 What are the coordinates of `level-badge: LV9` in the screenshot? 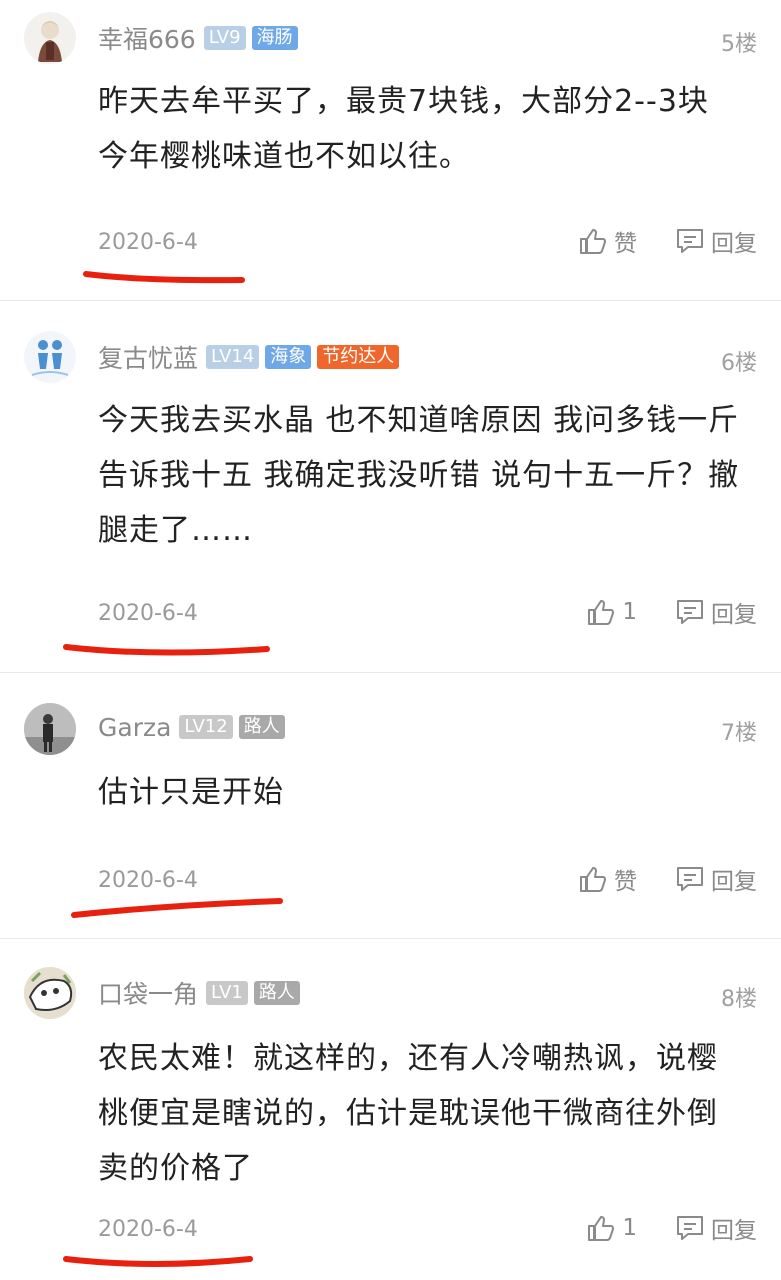 It's located at (224, 38).